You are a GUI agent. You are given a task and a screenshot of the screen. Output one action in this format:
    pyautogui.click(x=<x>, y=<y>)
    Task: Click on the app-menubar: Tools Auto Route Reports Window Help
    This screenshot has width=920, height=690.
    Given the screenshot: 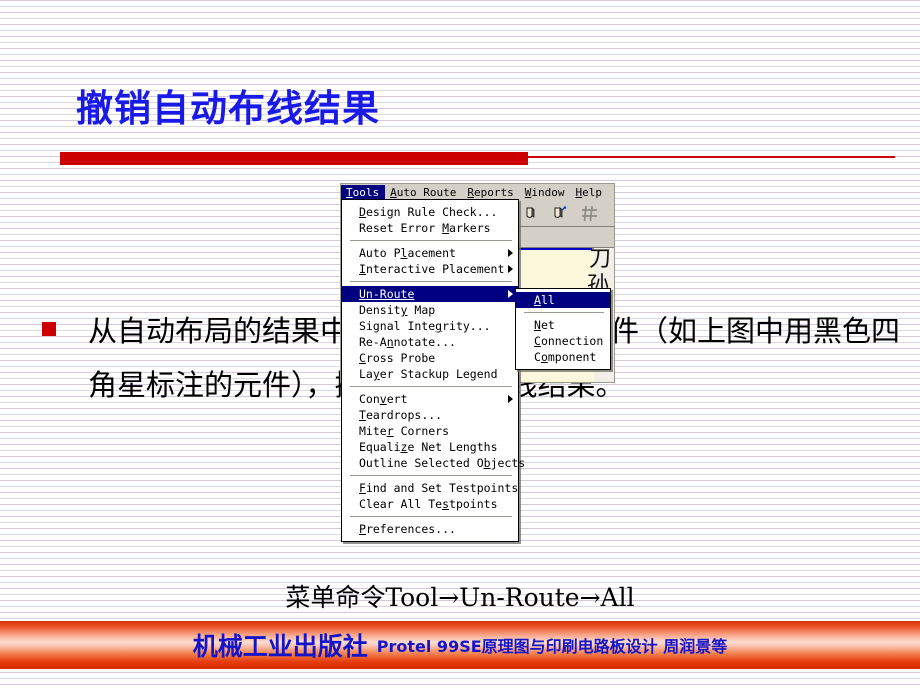 What is the action you would take?
    pyautogui.click(x=477, y=192)
    